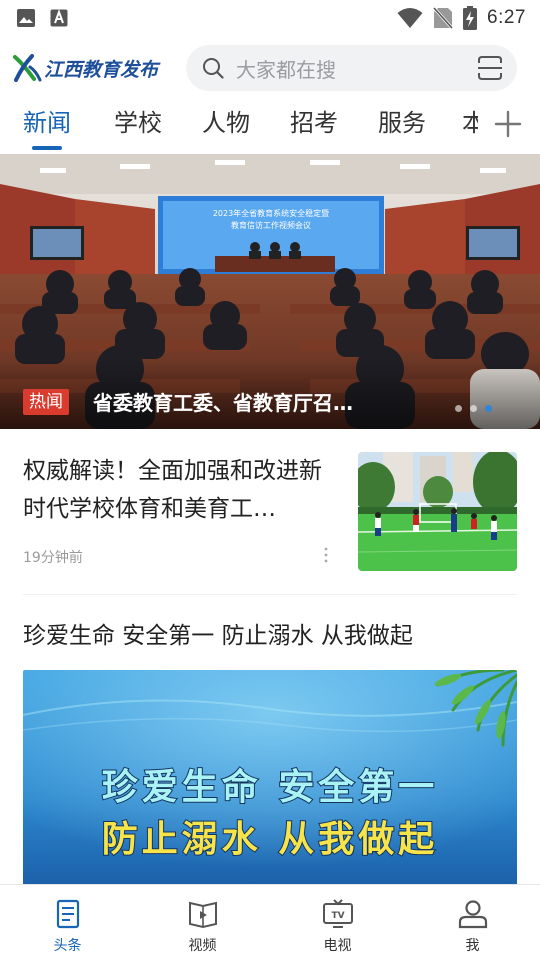 The image size is (540, 960). What do you see at coordinates (59, 18) in the screenshot?
I see `text-a-icon` at bounding box center [59, 18].